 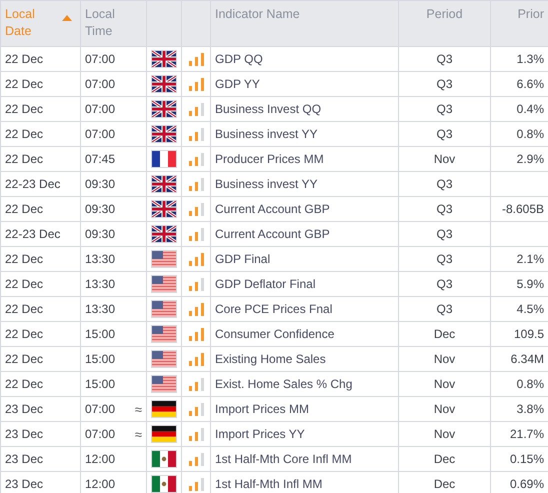 I want to click on prior-value: 6.34M, so click(x=527, y=359).